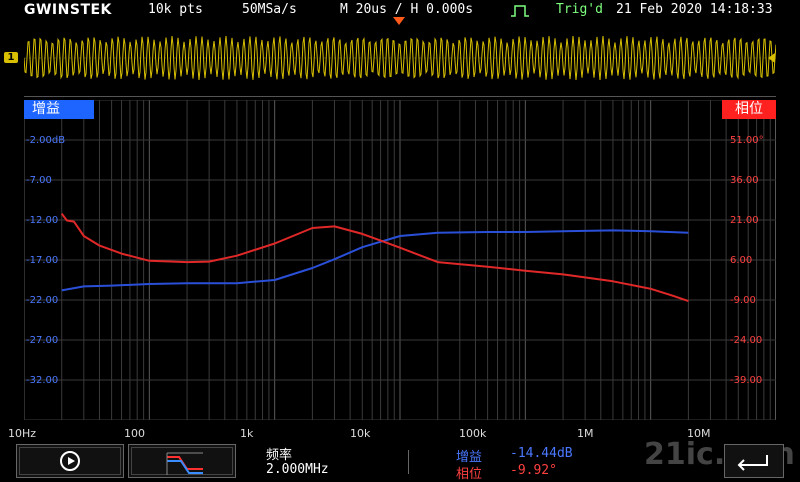 The image size is (800, 482). I want to click on phase-curve, so click(374, 257).